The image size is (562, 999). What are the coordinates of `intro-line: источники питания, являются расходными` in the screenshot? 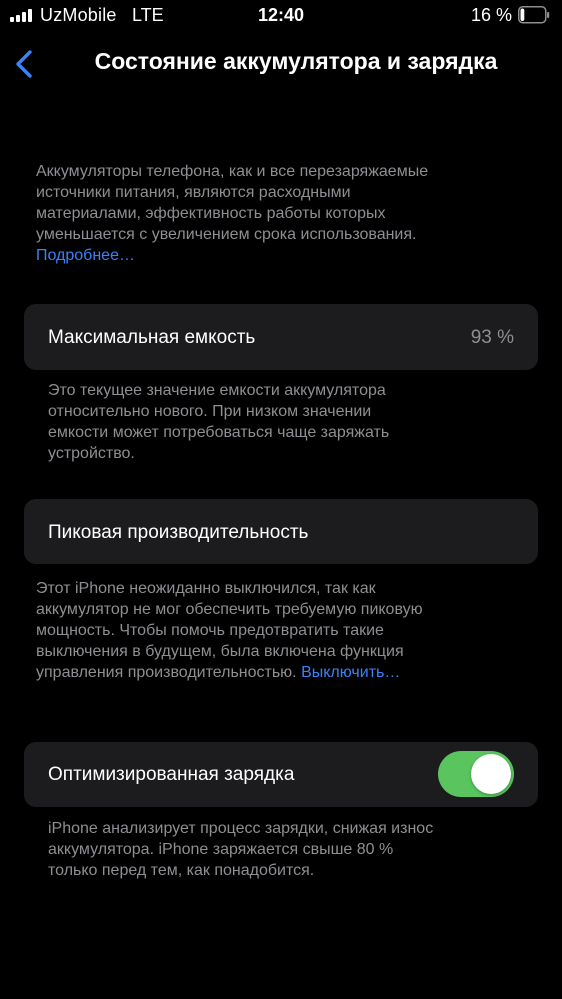 It's located at (193, 192).